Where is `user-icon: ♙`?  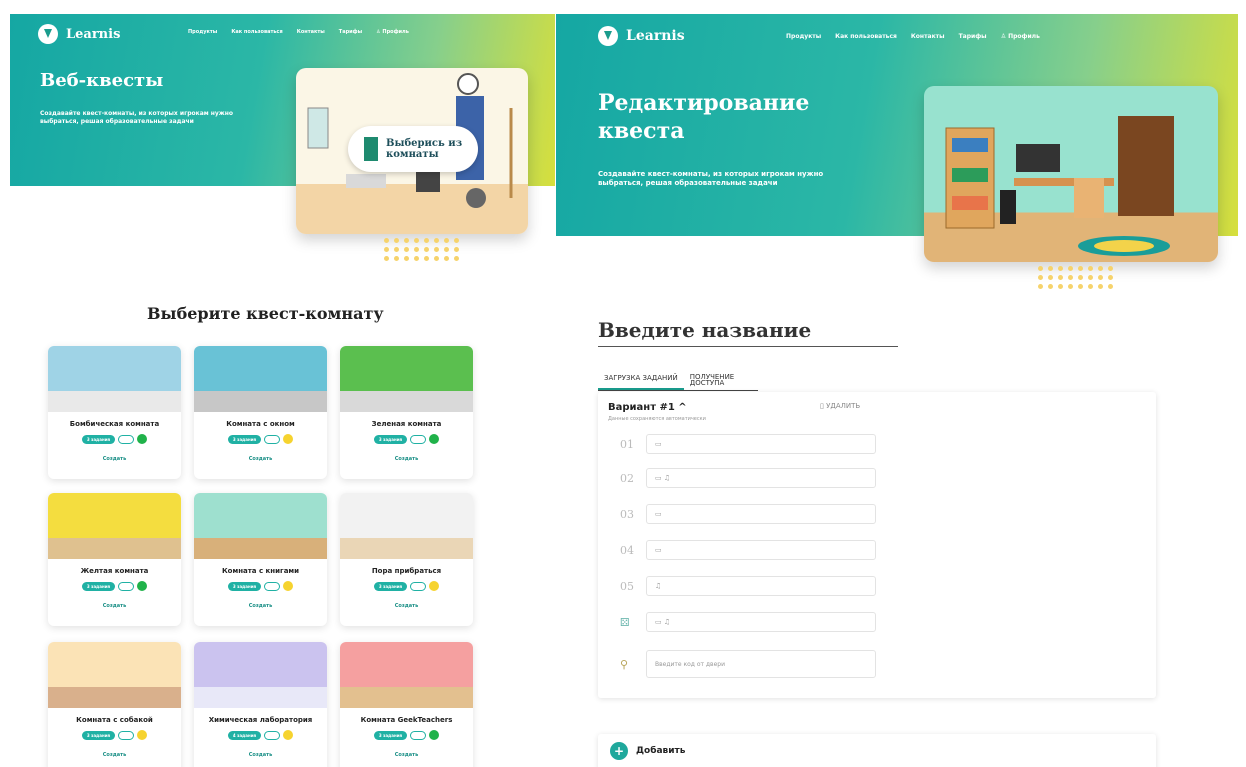
user-icon: ♙ is located at coordinates (1004, 36).